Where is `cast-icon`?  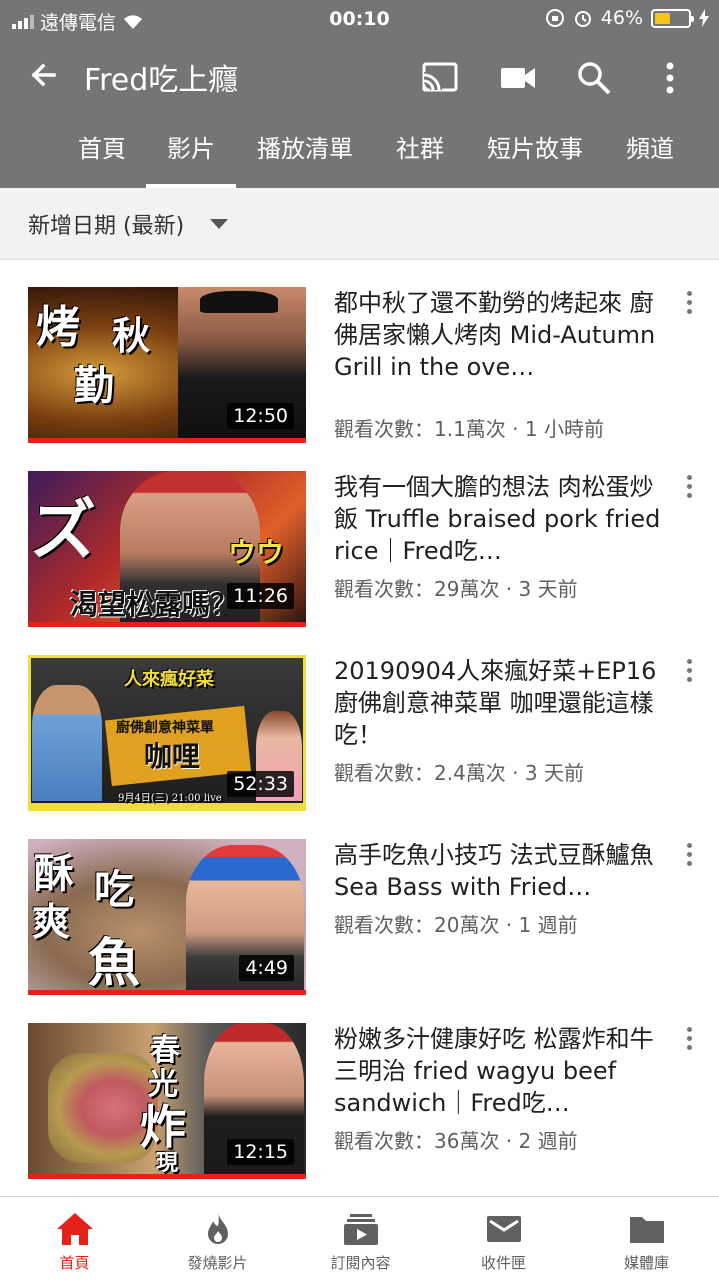
cast-icon is located at coordinates (440, 77).